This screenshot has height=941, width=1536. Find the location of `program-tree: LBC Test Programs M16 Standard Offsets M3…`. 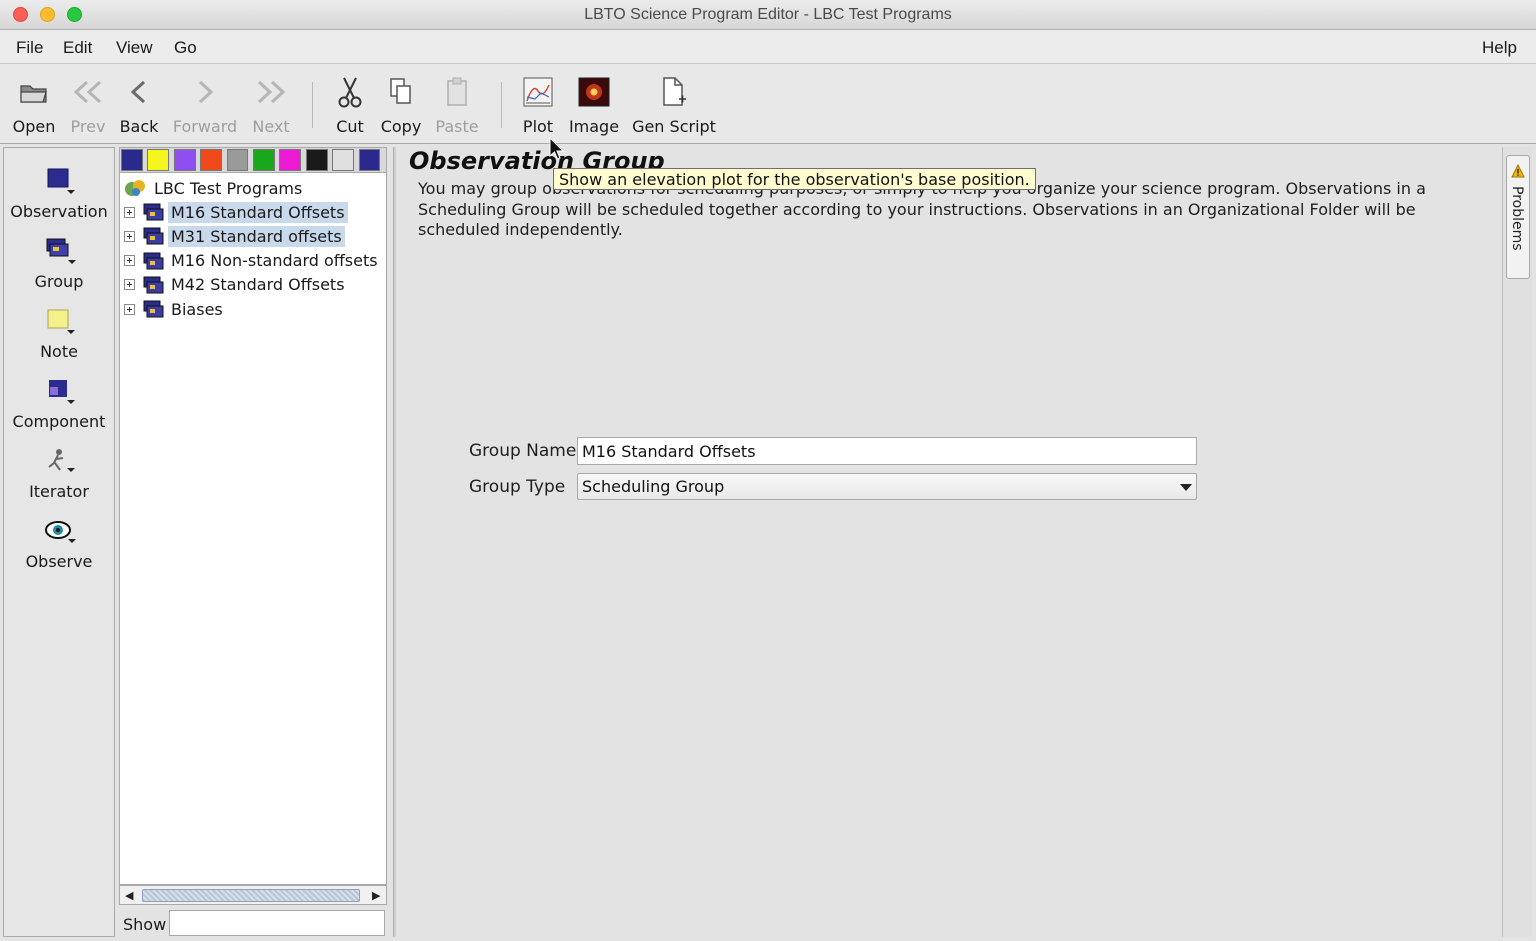

program-tree: LBC Test Programs M16 Standard Offsets M3… is located at coordinates (253, 528).